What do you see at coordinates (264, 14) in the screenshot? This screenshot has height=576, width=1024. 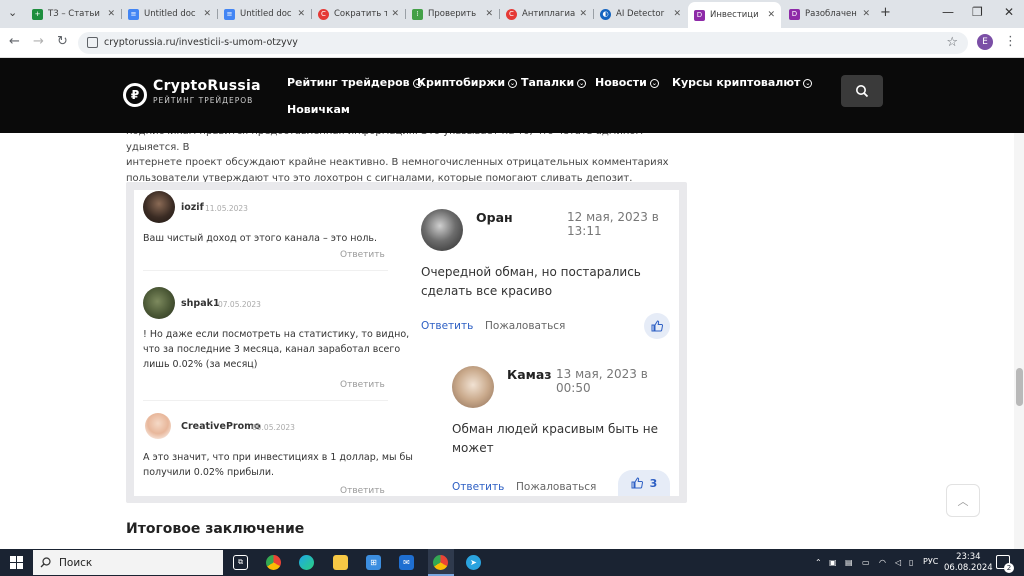 I see `tab-doc-2: ≡ Untitled doc ✕` at bounding box center [264, 14].